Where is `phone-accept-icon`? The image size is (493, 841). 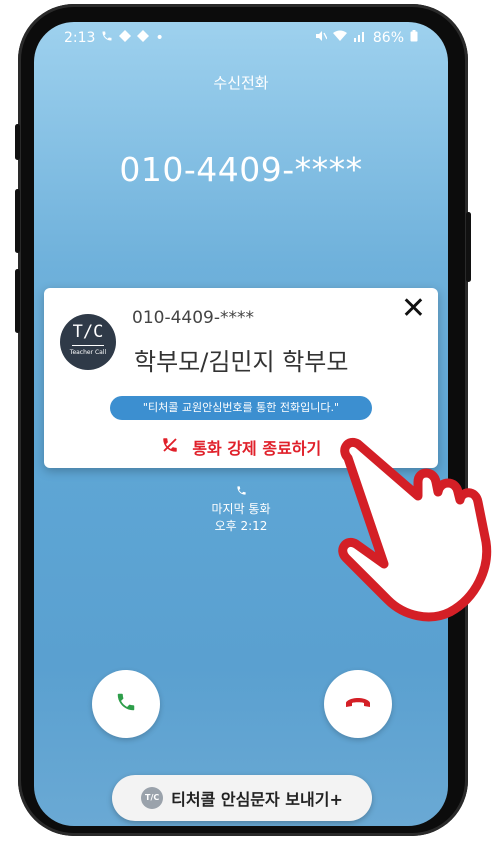 phone-accept-icon is located at coordinates (126, 704).